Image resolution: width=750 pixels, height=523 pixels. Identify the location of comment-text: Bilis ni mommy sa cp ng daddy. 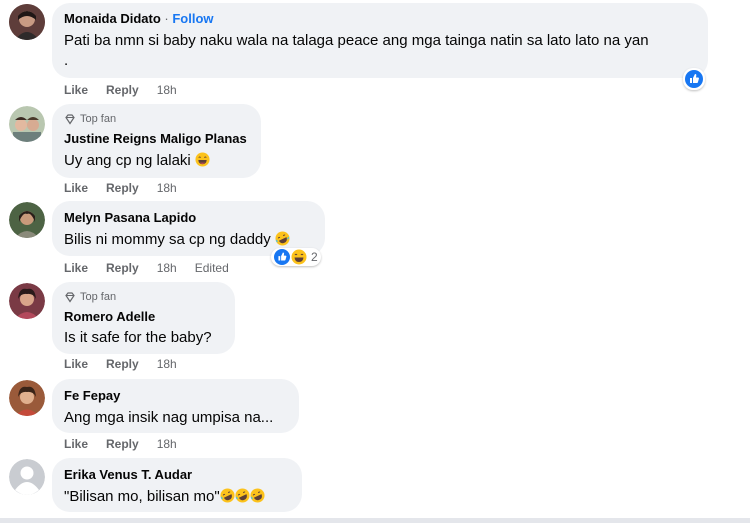
(167, 239).